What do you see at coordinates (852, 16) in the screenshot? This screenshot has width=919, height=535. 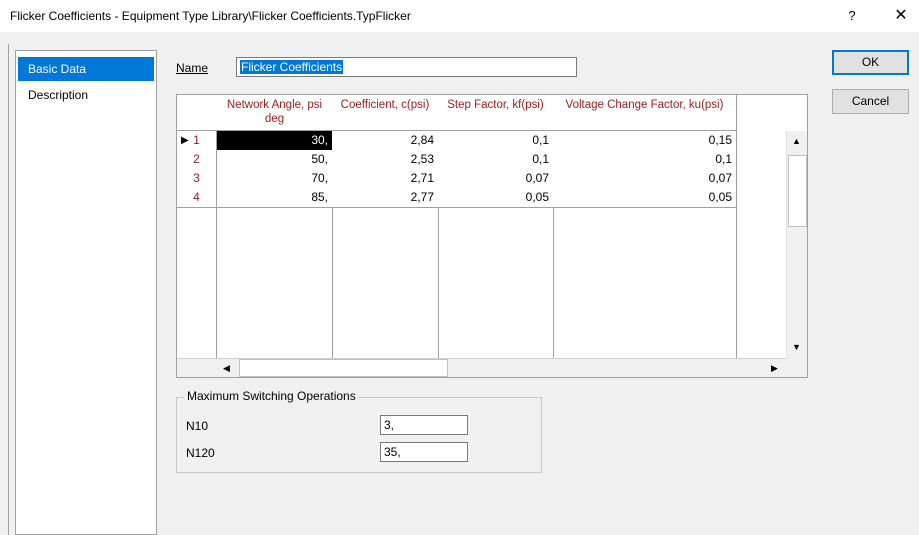 I see `help-button: ?` at bounding box center [852, 16].